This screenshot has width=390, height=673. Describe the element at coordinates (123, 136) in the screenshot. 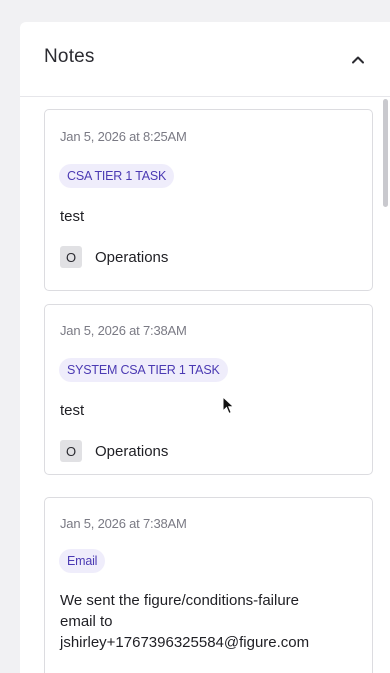

I see `note-date: Jan 5, 2026 at 8:25AM` at that location.